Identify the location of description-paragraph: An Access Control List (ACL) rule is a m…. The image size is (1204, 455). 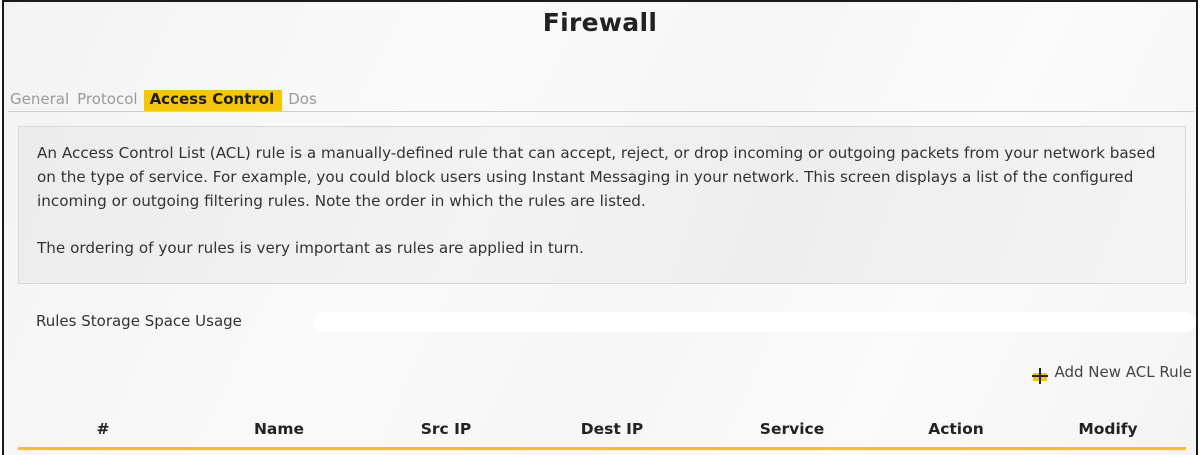
(596, 177).